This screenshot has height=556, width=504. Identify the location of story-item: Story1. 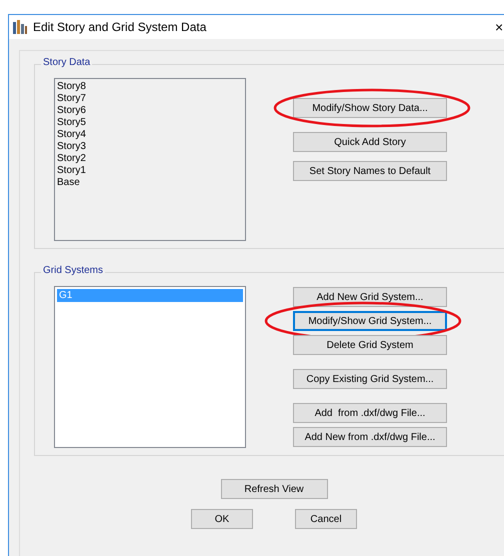
(150, 171).